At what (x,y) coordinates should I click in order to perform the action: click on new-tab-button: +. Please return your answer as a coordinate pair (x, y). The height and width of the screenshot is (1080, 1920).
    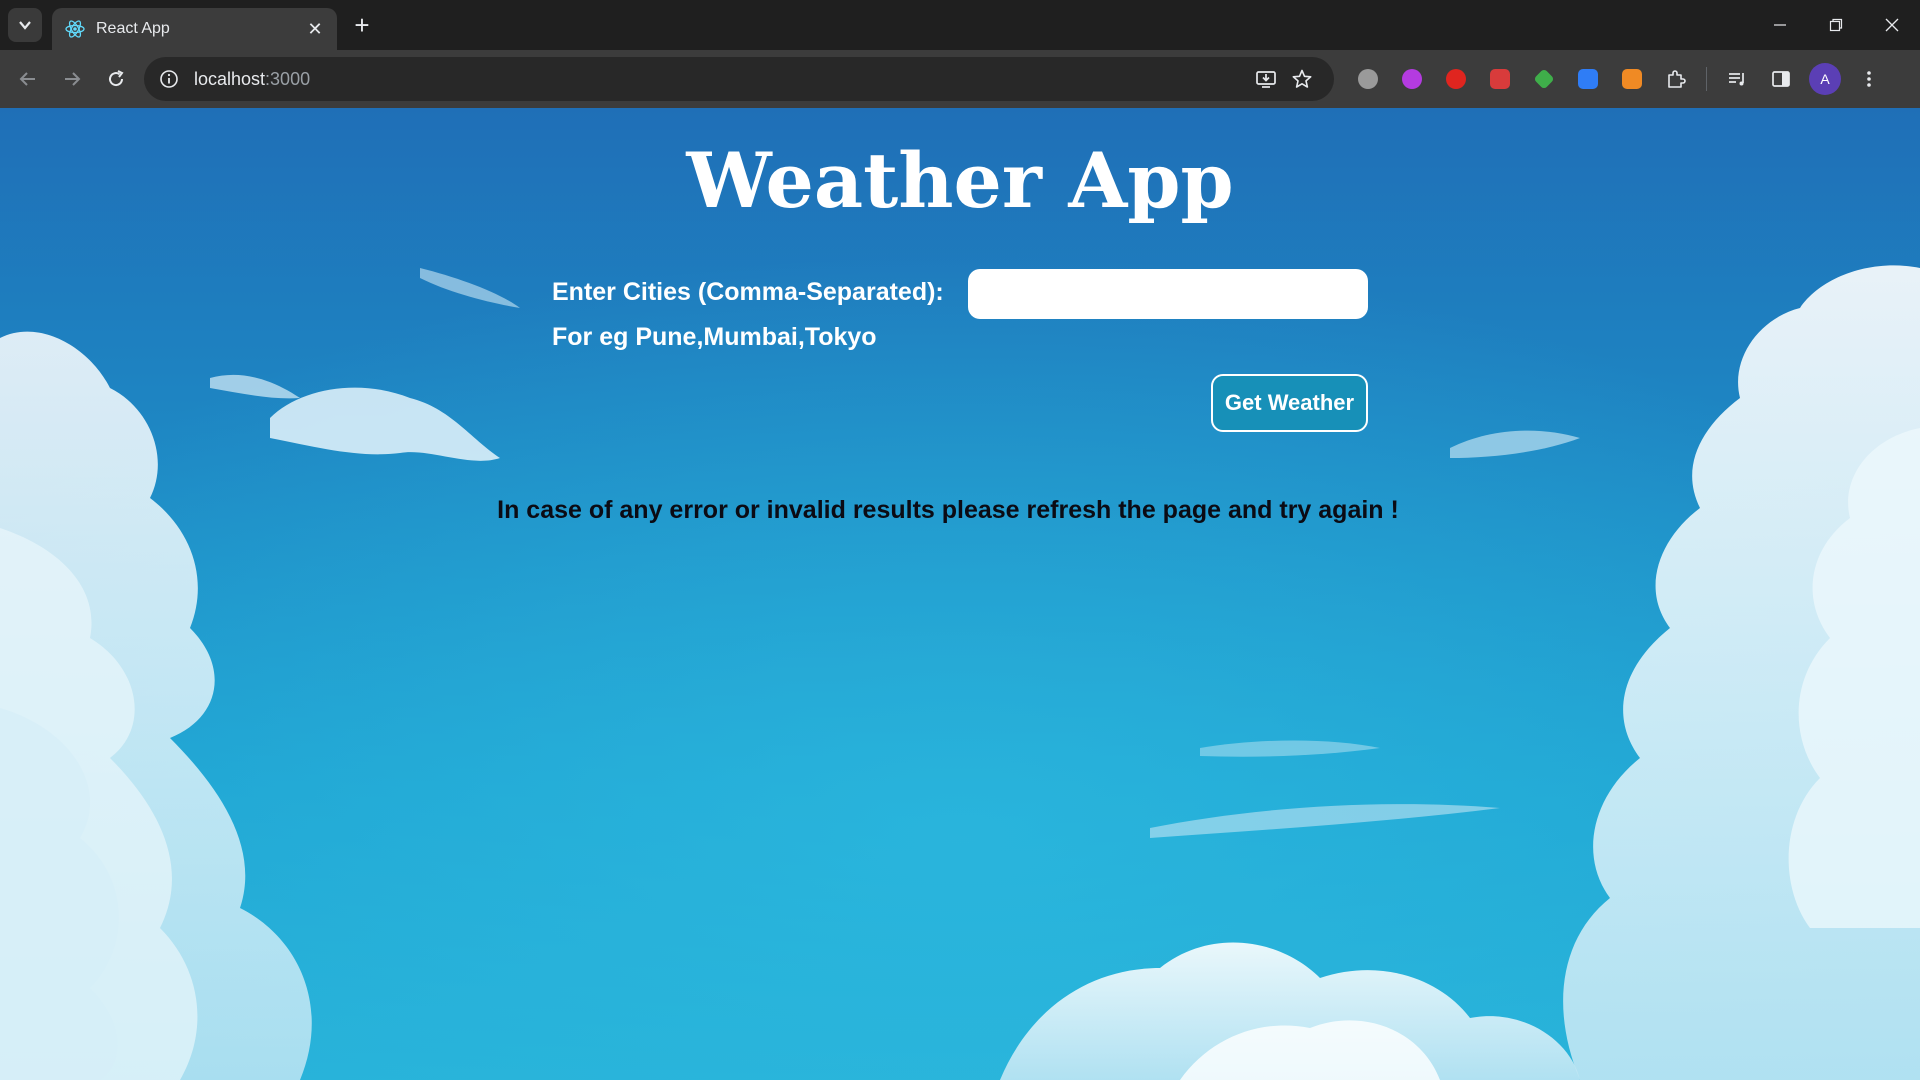
    Looking at the image, I should click on (362, 25).